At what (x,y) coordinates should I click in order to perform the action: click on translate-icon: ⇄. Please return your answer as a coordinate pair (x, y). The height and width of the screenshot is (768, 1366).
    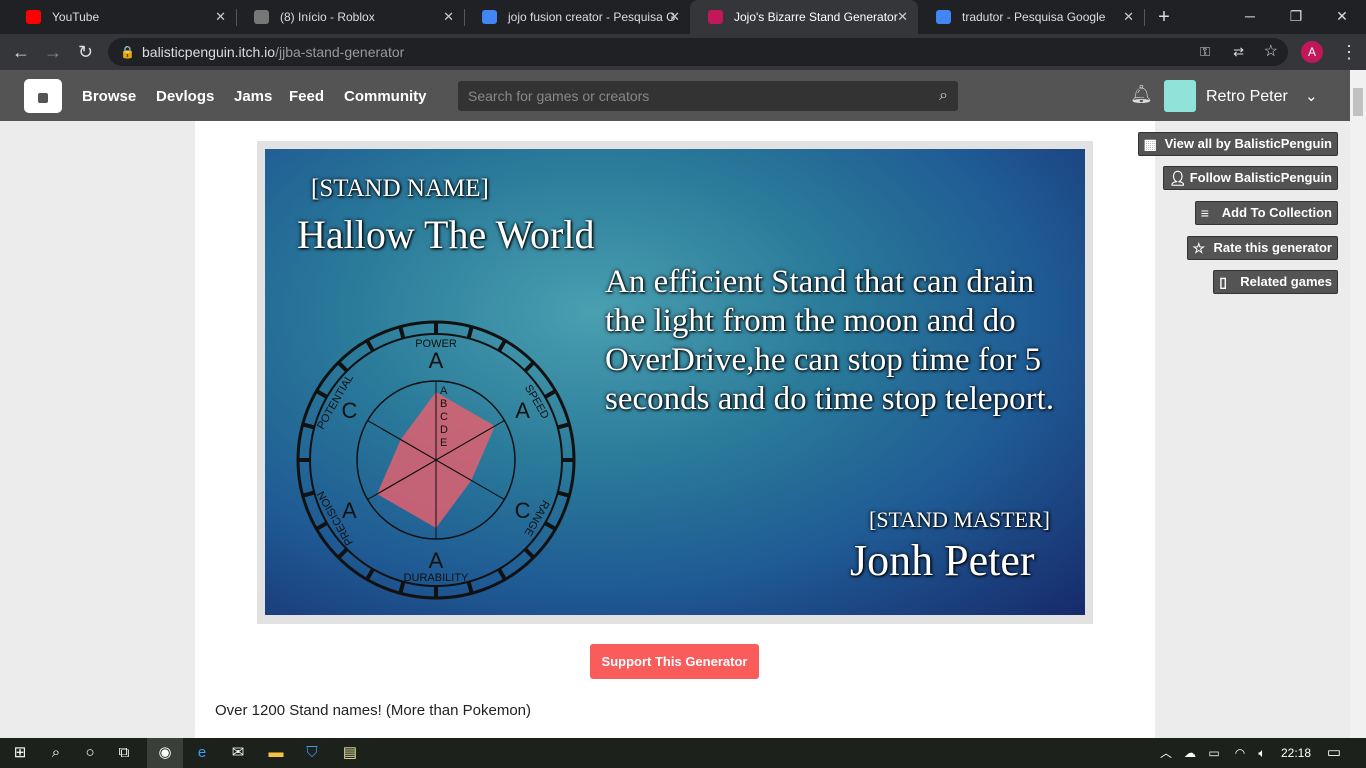
    Looking at the image, I should click on (1238, 52).